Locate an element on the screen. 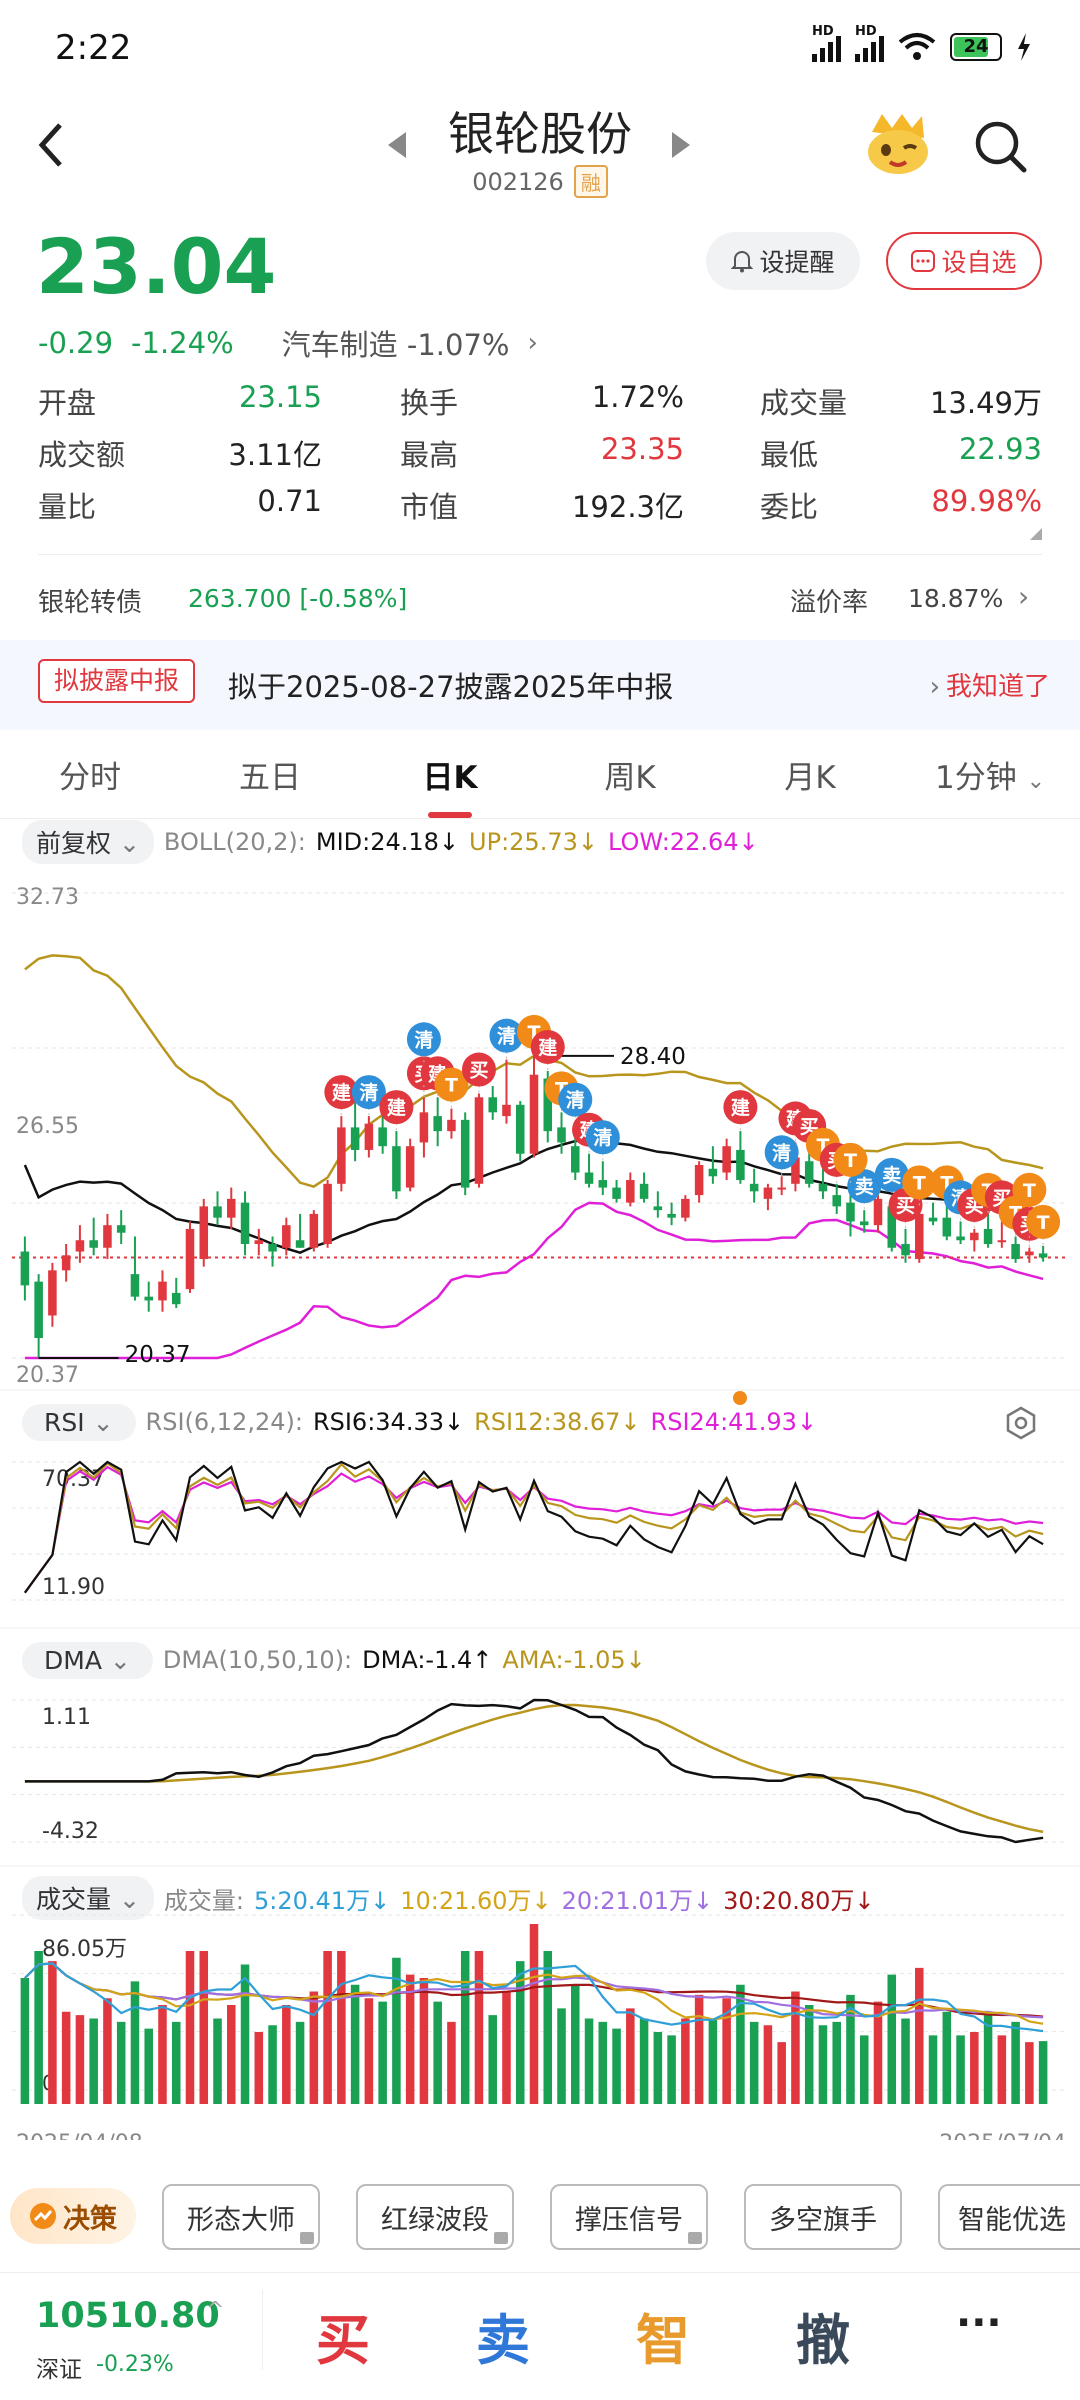 The image size is (1080, 2400). status-time: 2:22 is located at coordinates (93, 48).